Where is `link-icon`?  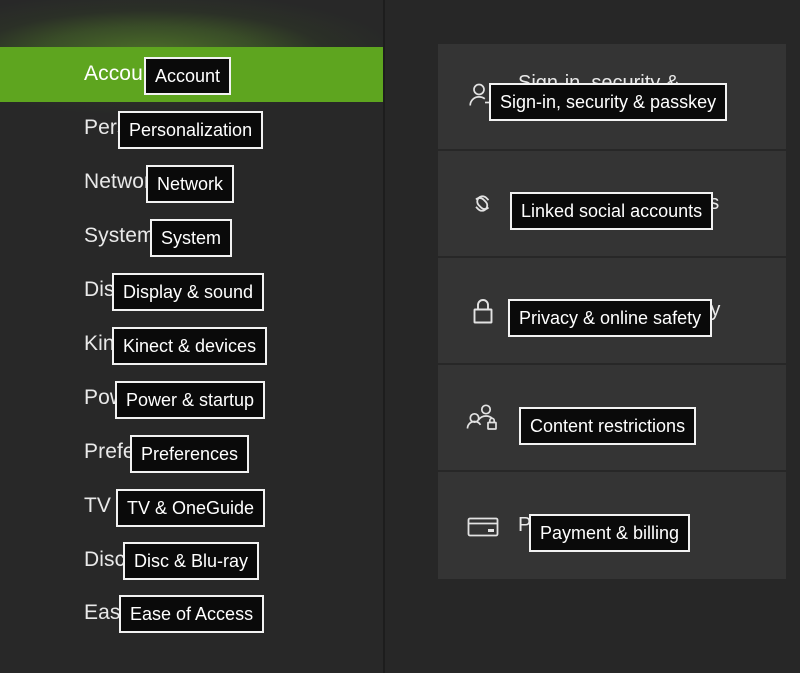
link-icon is located at coordinates (483, 204).